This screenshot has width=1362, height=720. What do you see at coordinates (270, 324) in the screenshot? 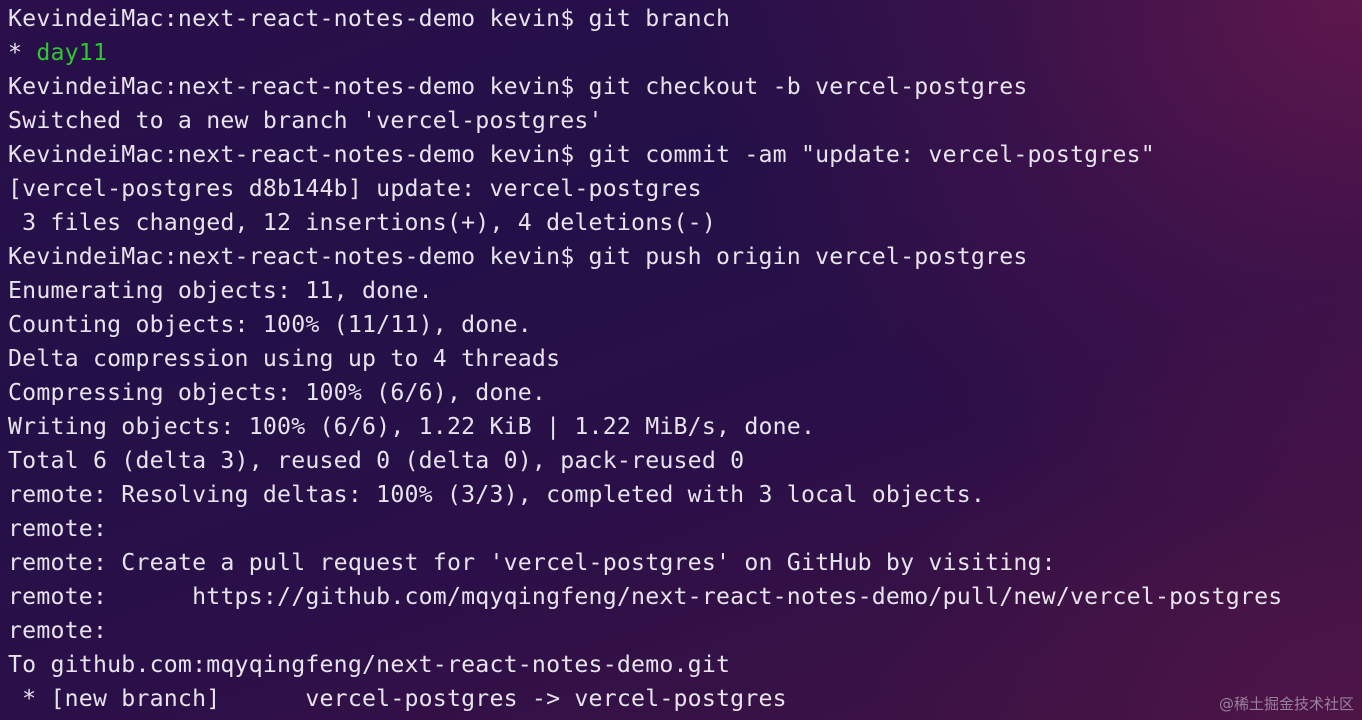
I see `terminal-line: Counting objects: 100% (11/11), done.` at bounding box center [270, 324].